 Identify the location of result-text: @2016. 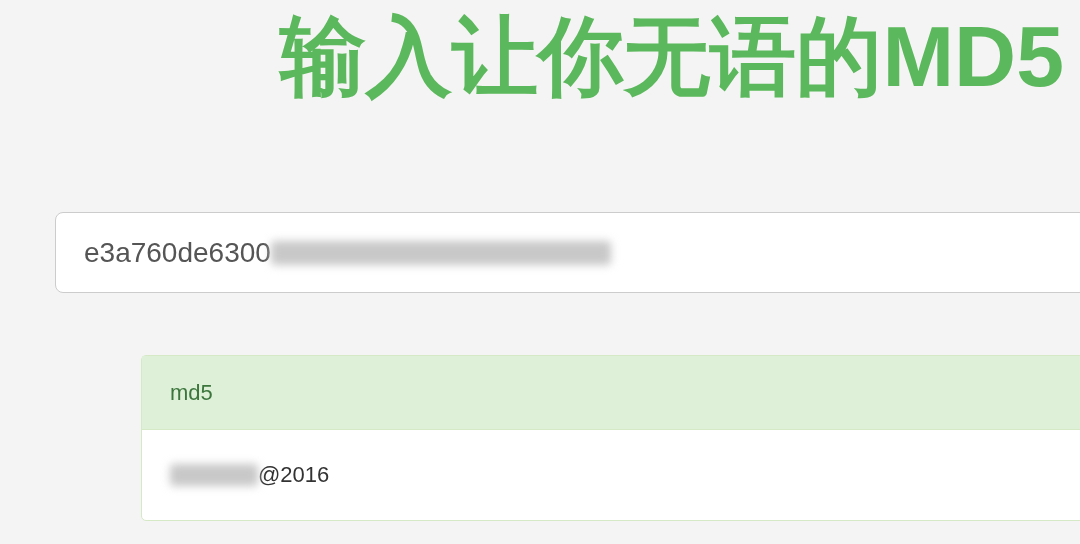
(294, 475).